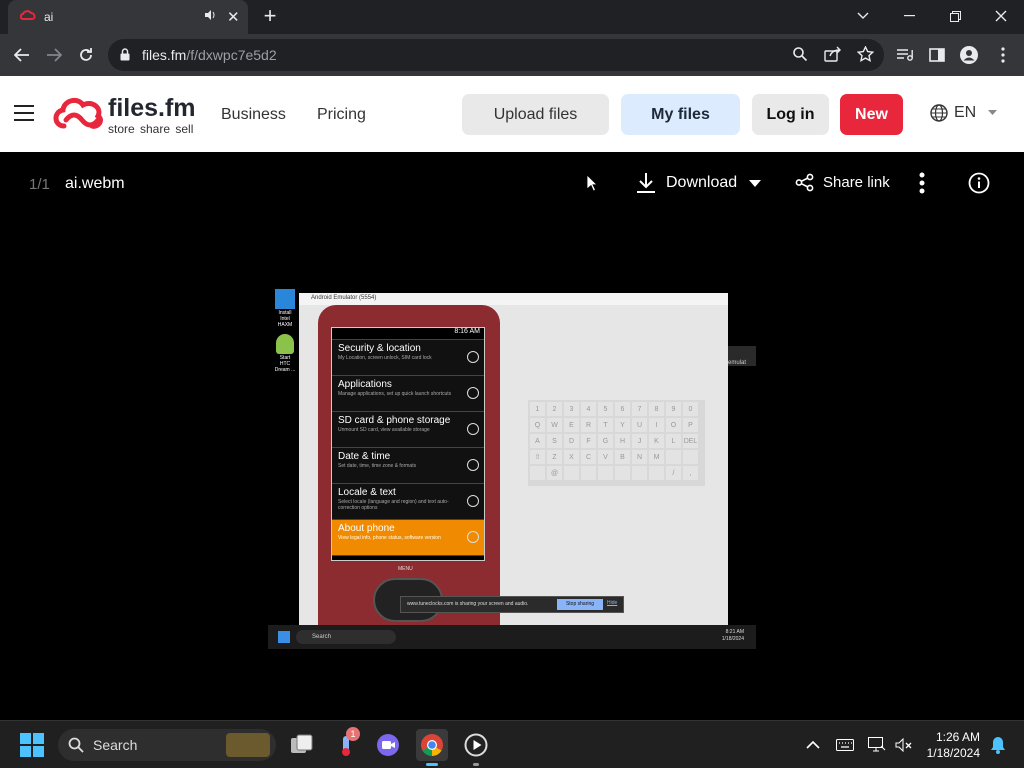  Describe the element at coordinates (76, 745) in the screenshot. I see `search-icon` at that location.